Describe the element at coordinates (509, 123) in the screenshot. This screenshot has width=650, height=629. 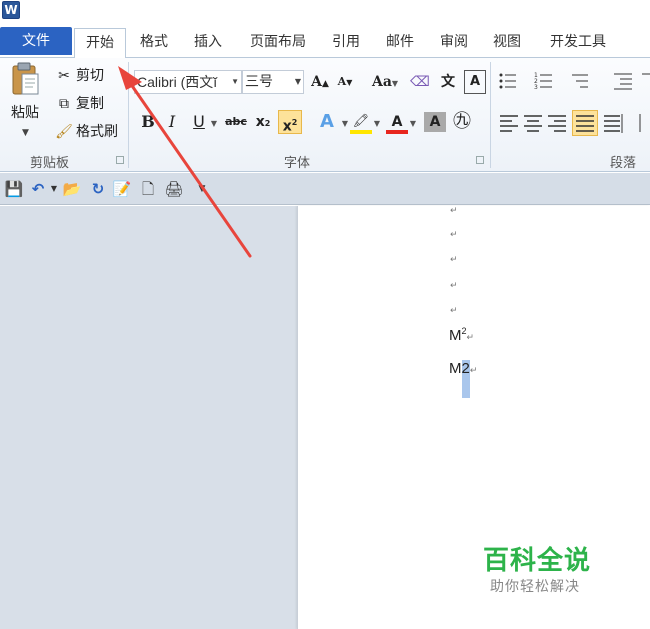
I see `align-left-icon` at that location.